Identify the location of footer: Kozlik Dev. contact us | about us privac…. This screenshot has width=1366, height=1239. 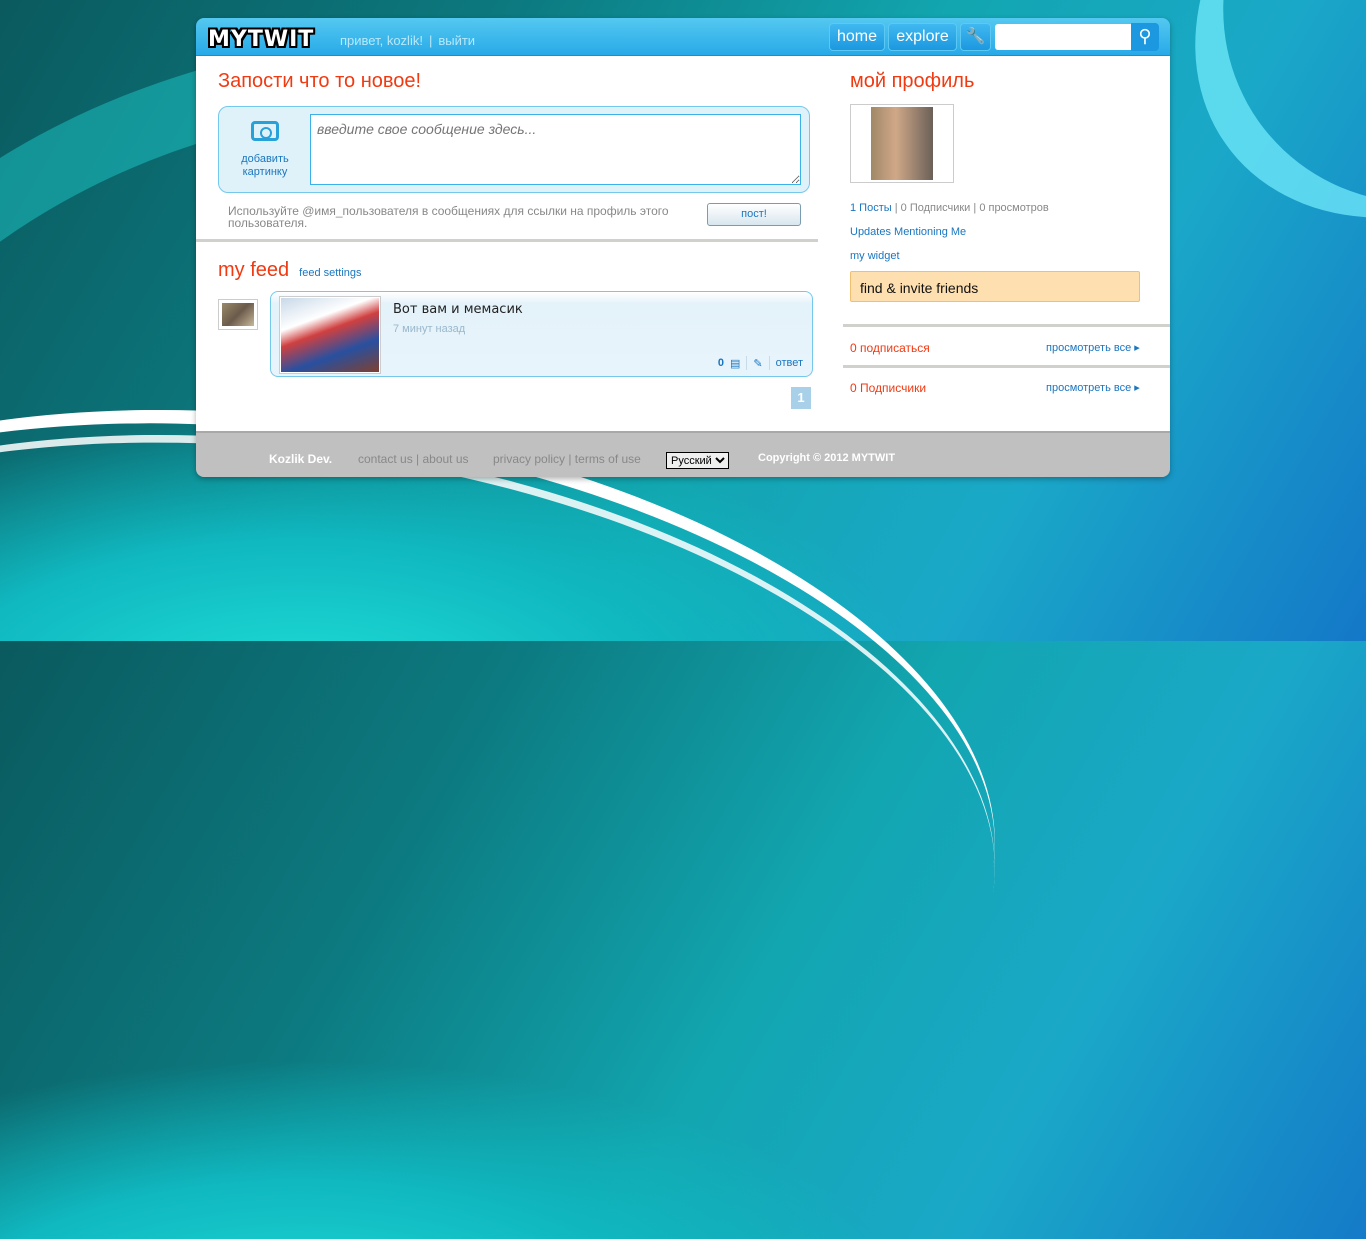
(683, 454).